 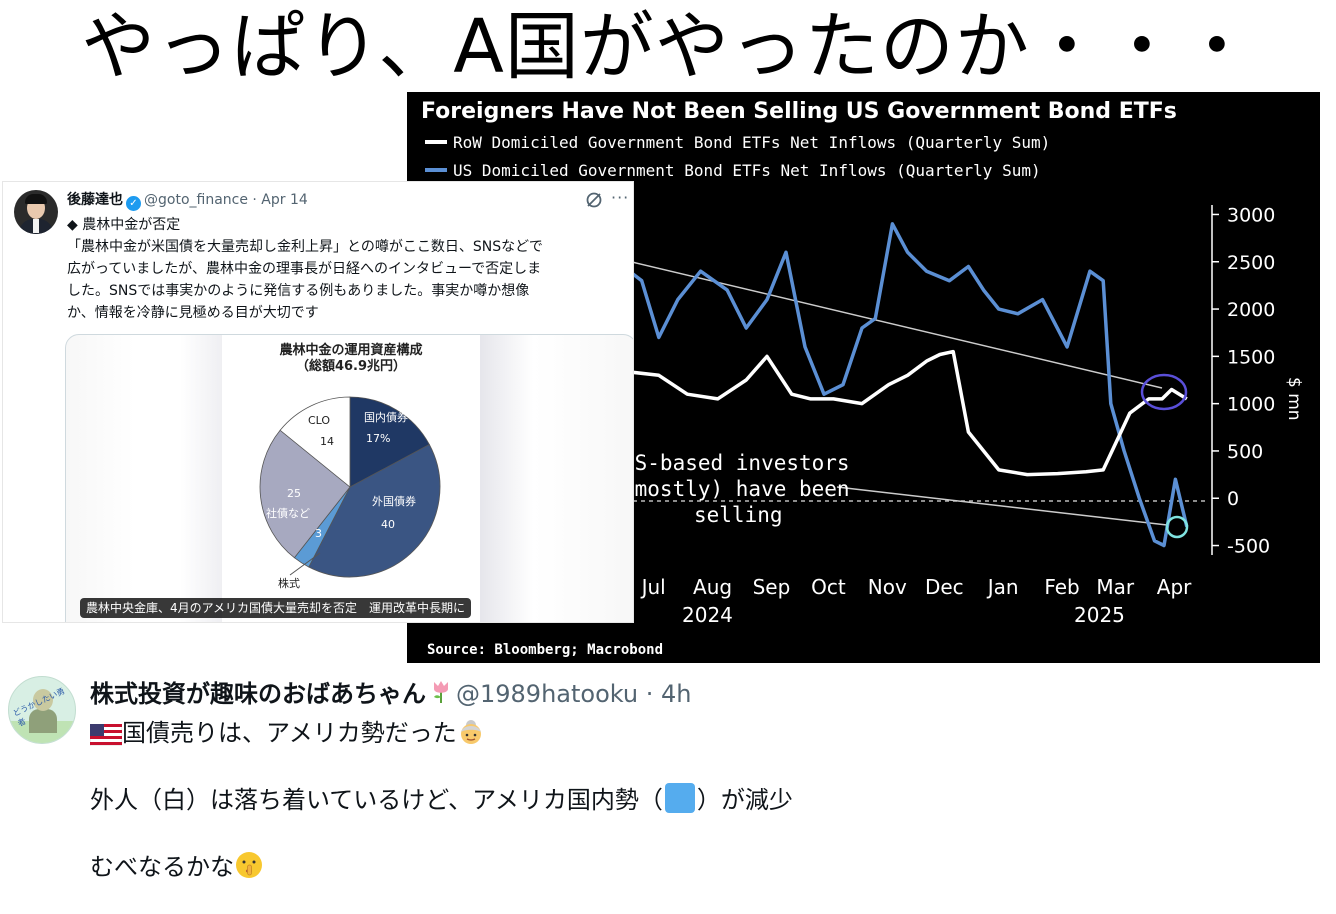 I want to click on tweet-header: 後藤達也 ✓ @goto_finance · Apr 14, so click(x=187, y=200).